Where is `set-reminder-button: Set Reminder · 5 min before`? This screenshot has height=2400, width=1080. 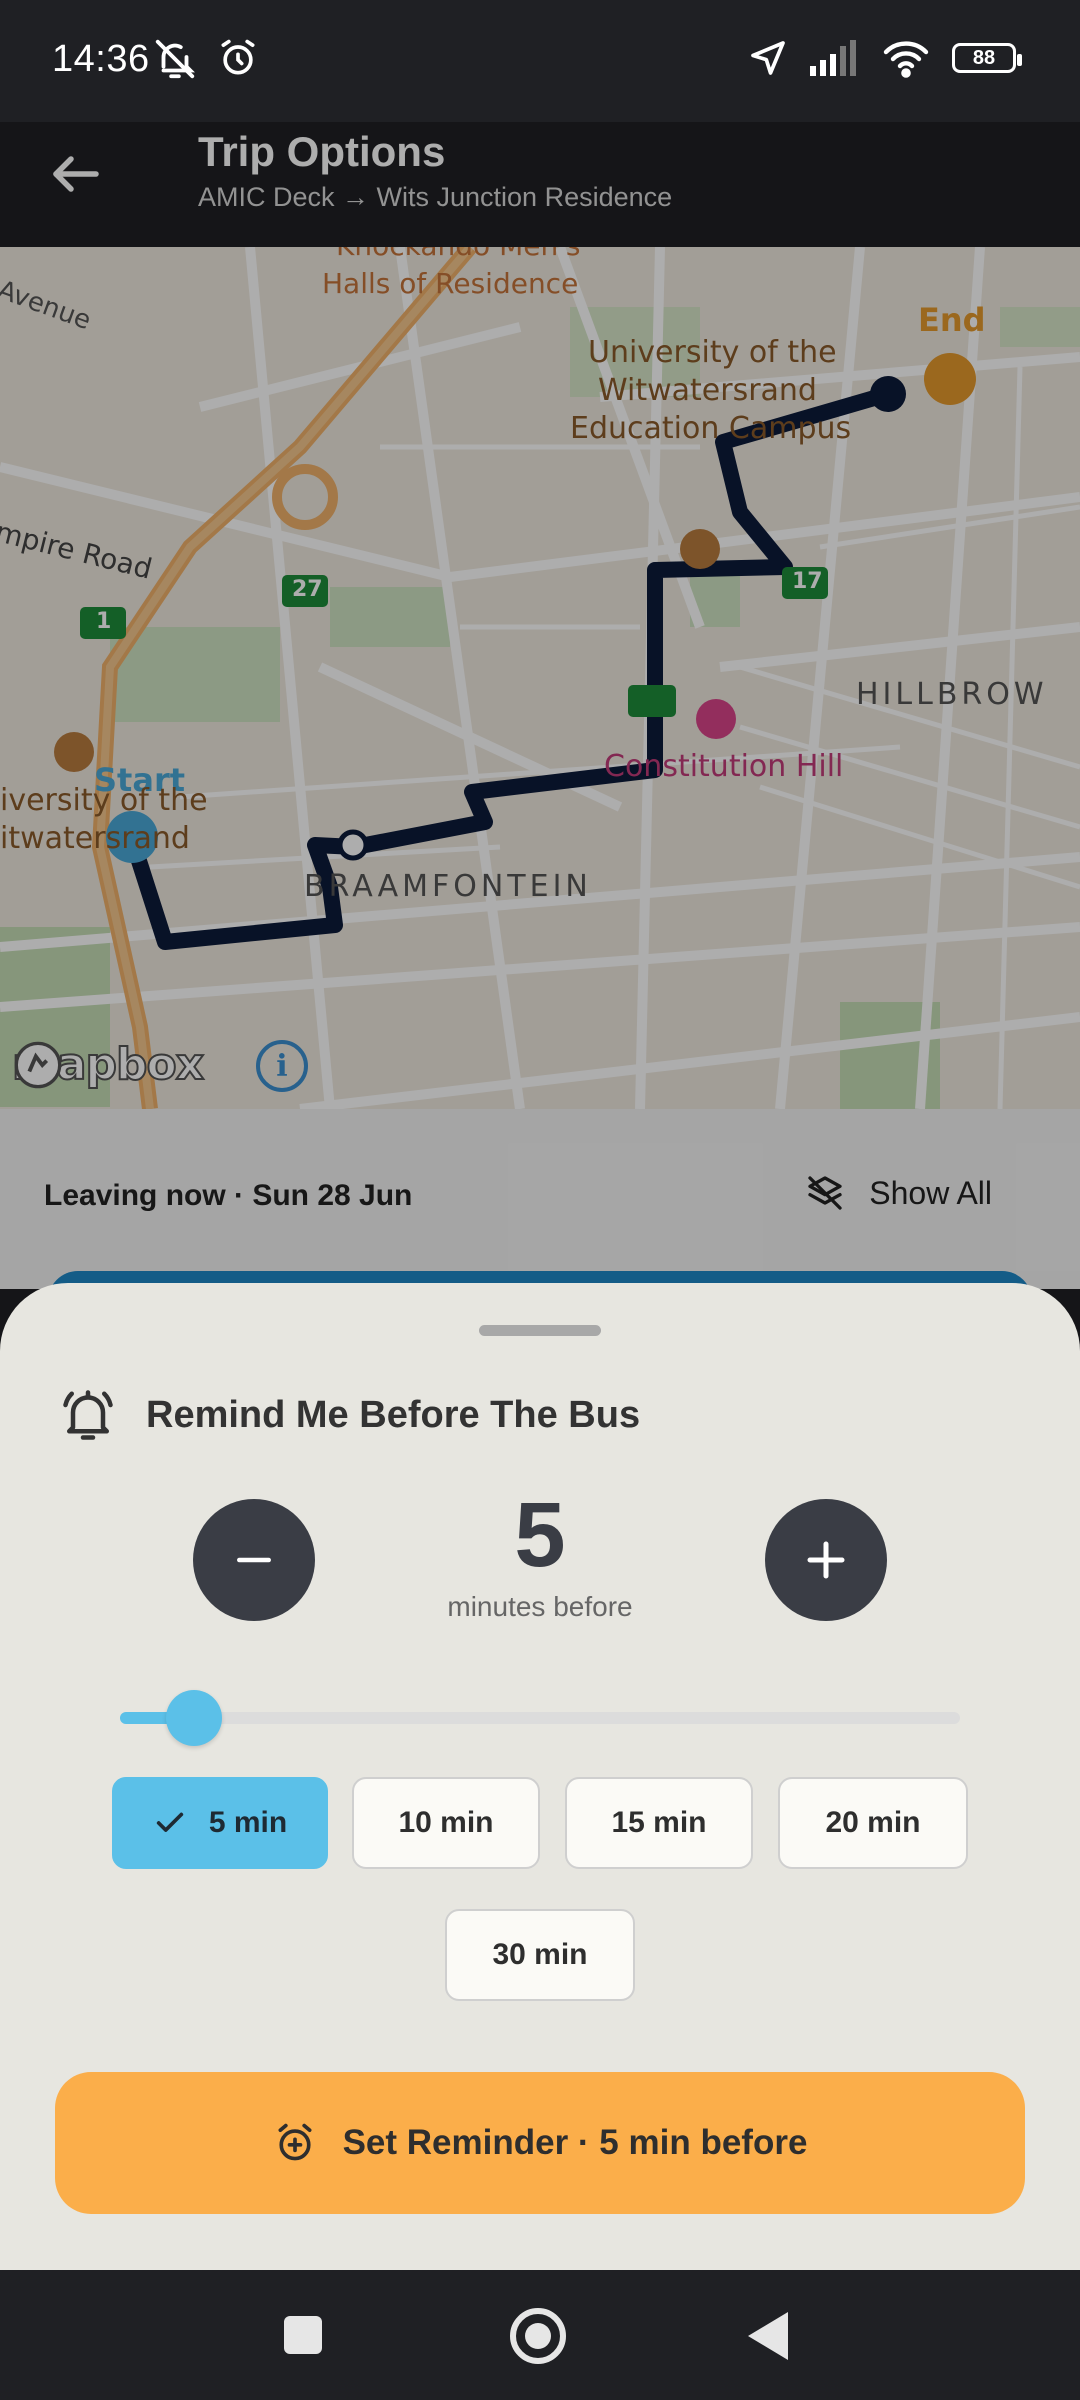
set-reminder-button: Set Reminder · 5 min before is located at coordinates (540, 2143).